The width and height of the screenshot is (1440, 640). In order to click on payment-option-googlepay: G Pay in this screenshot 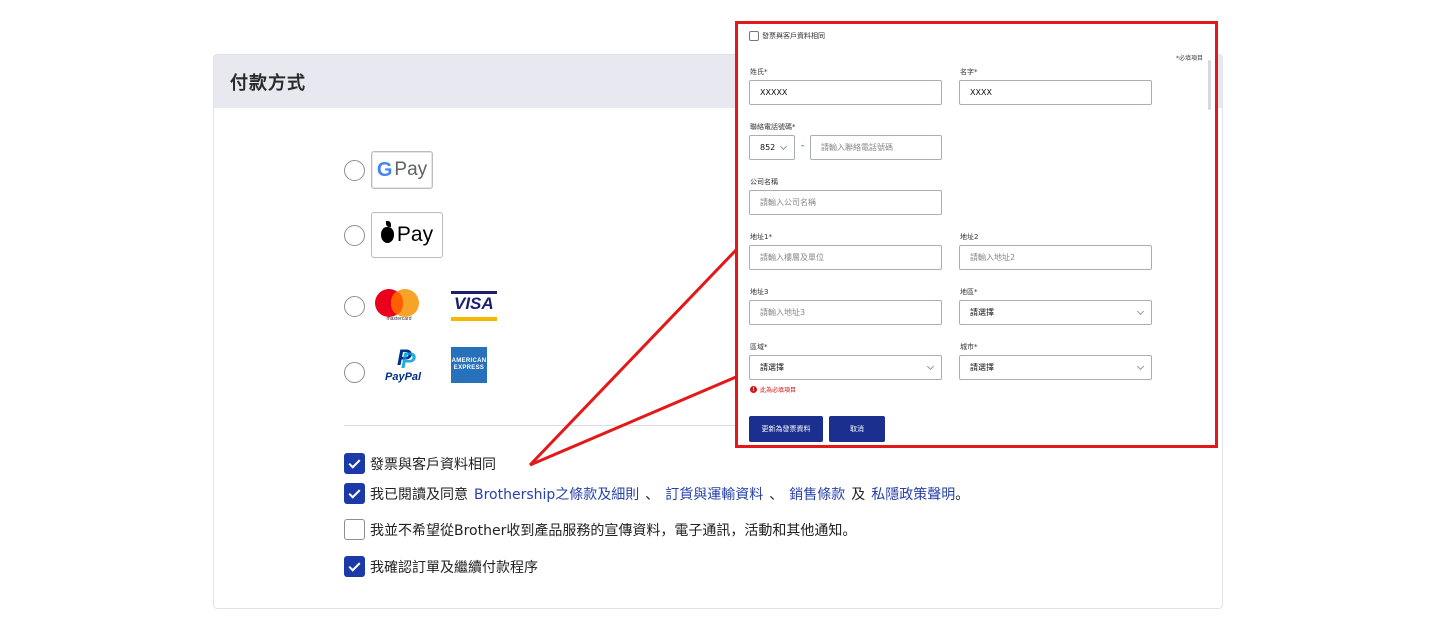, I will do `click(388, 170)`.